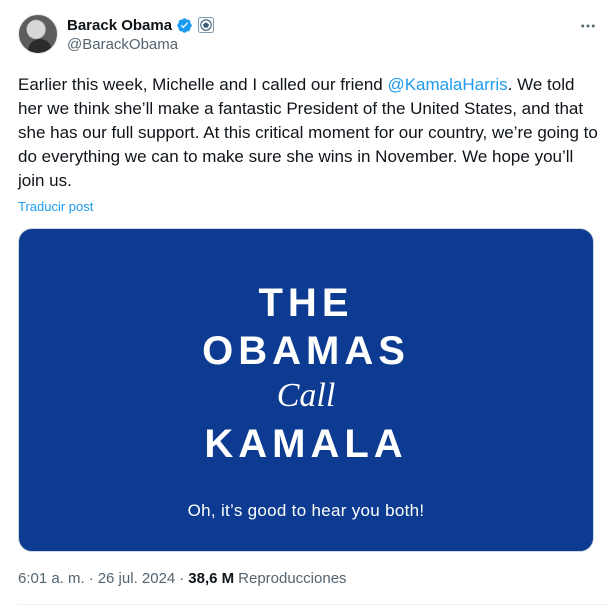 This screenshot has height=607, width=610. Describe the element at coordinates (306, 351) in the screenshot. I see `media-line-obamas: OBAMAS` at that location.